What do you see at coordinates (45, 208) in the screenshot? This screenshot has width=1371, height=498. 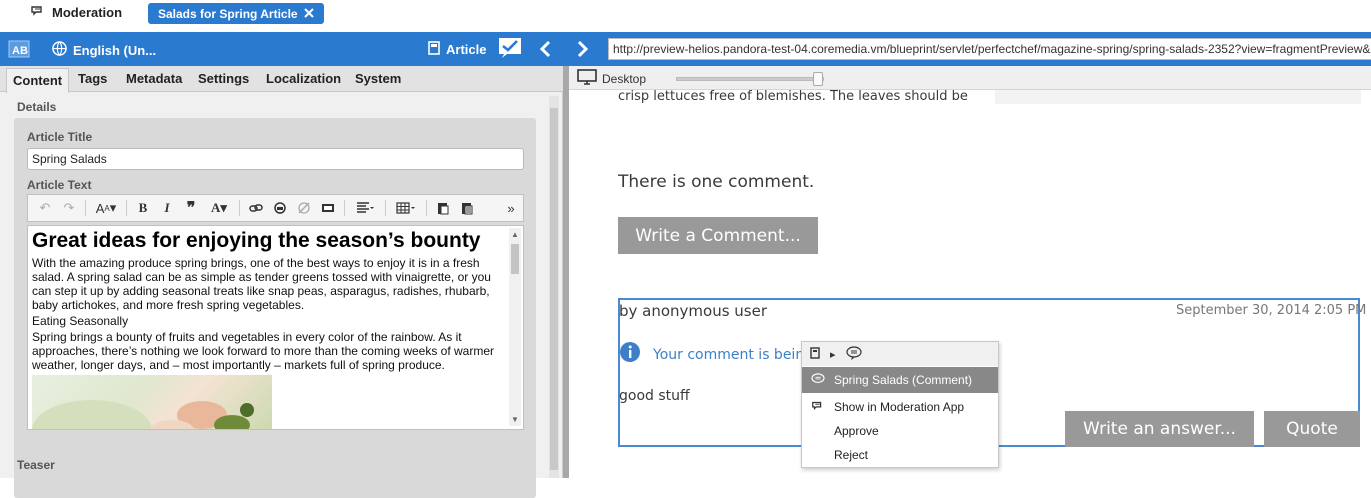 I see `undo-icon: ↶` at bounding box center [45, 208].